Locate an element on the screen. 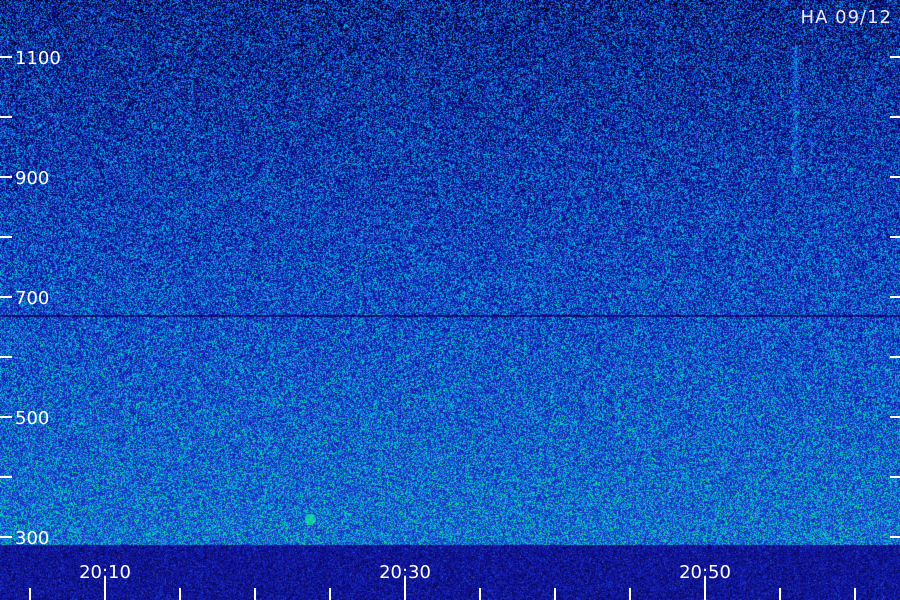 This screenshot has height=600, width=900. y-tick-label: 1100 is located at coordinates (38, 58).